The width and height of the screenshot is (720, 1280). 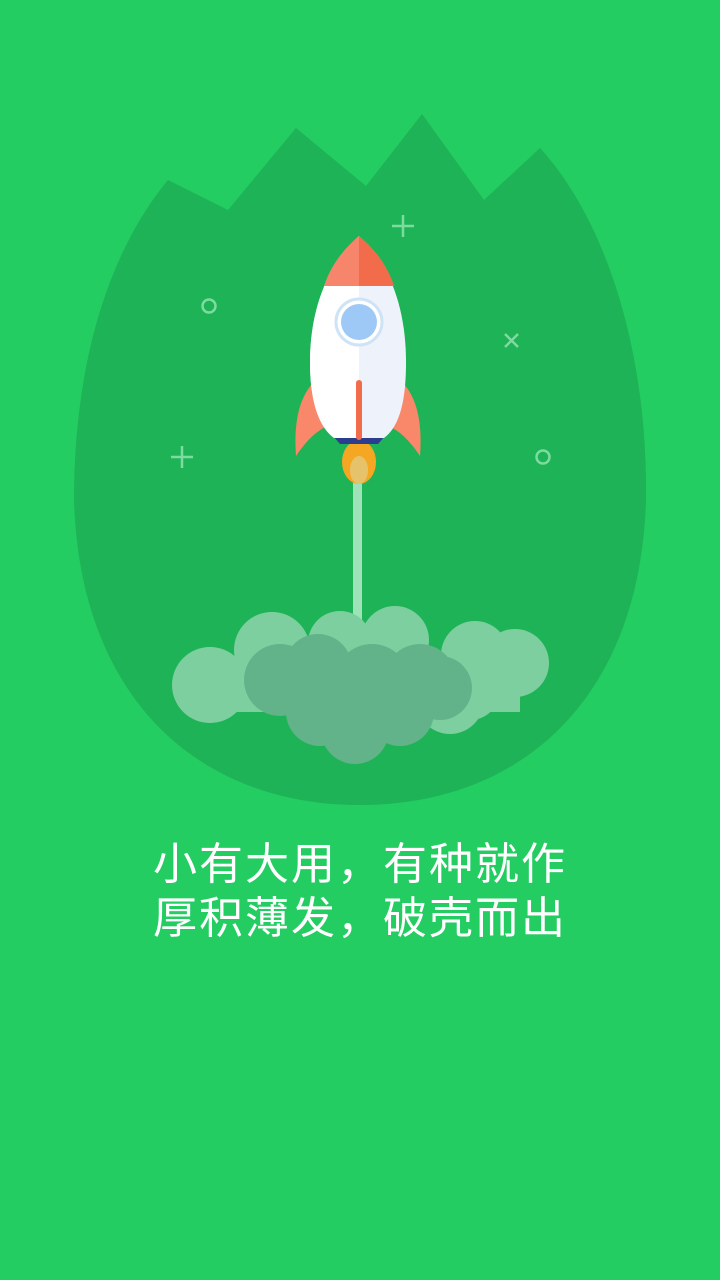 I want to click on slogan-line-2: 厚积薄发，破壳而出, so click(x=360, y=918).